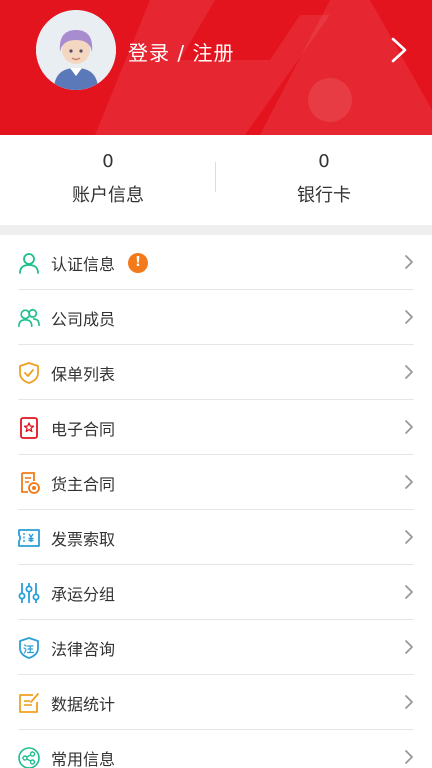 Image resolution: width=432 pixels, height=768 pixels. I want to click on menu-item-label: 保单列表, so click(83, 374).